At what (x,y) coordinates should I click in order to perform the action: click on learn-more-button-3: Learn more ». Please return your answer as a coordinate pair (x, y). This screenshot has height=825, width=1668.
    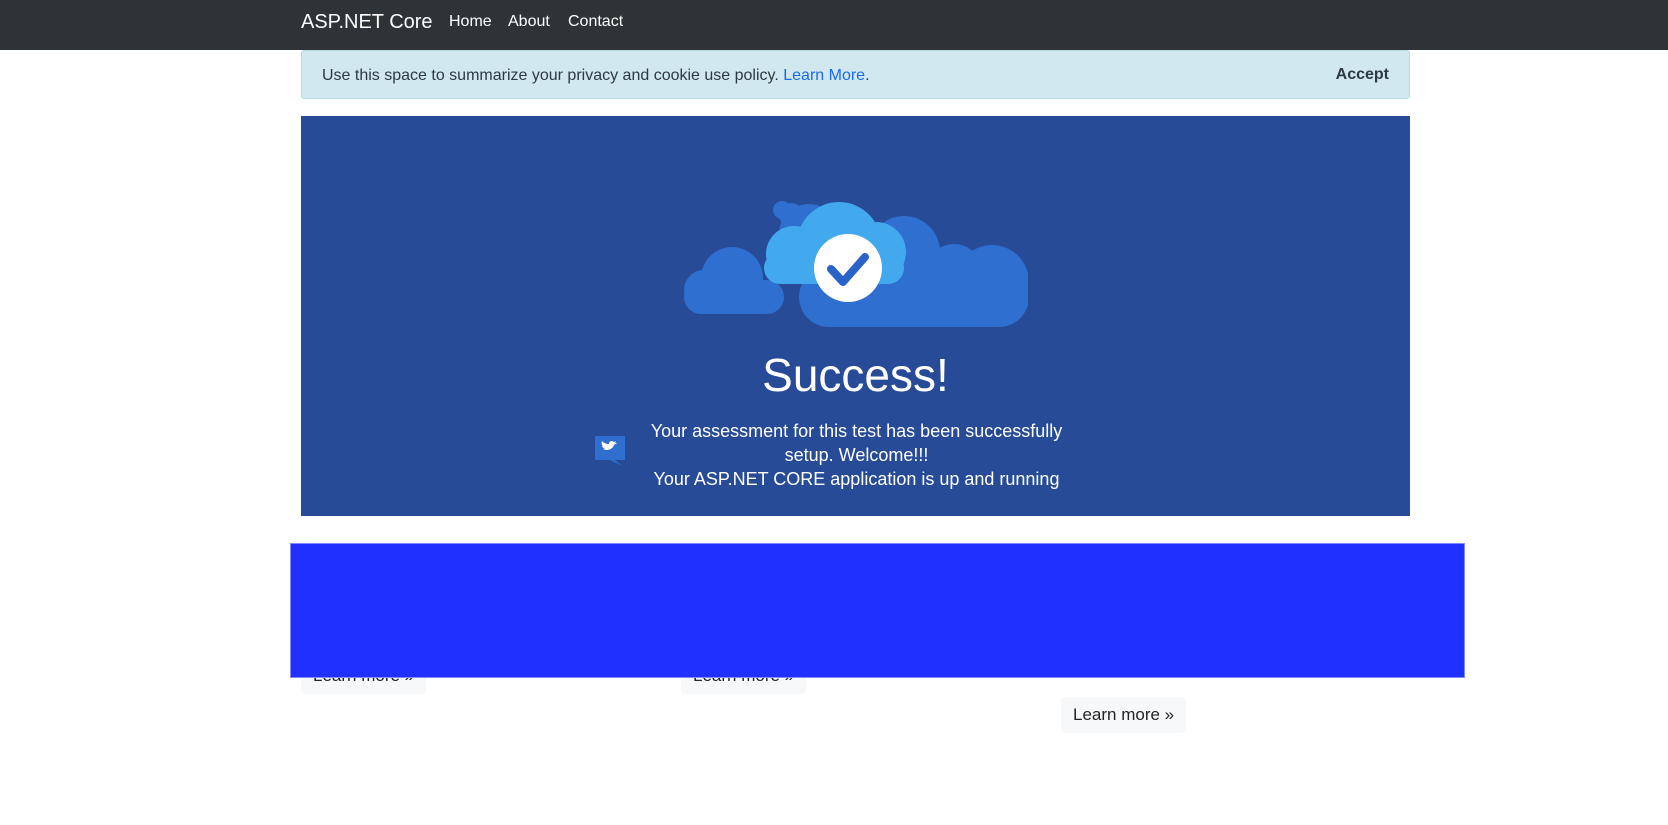
    Looking at the image, I should click on (1124, 715).